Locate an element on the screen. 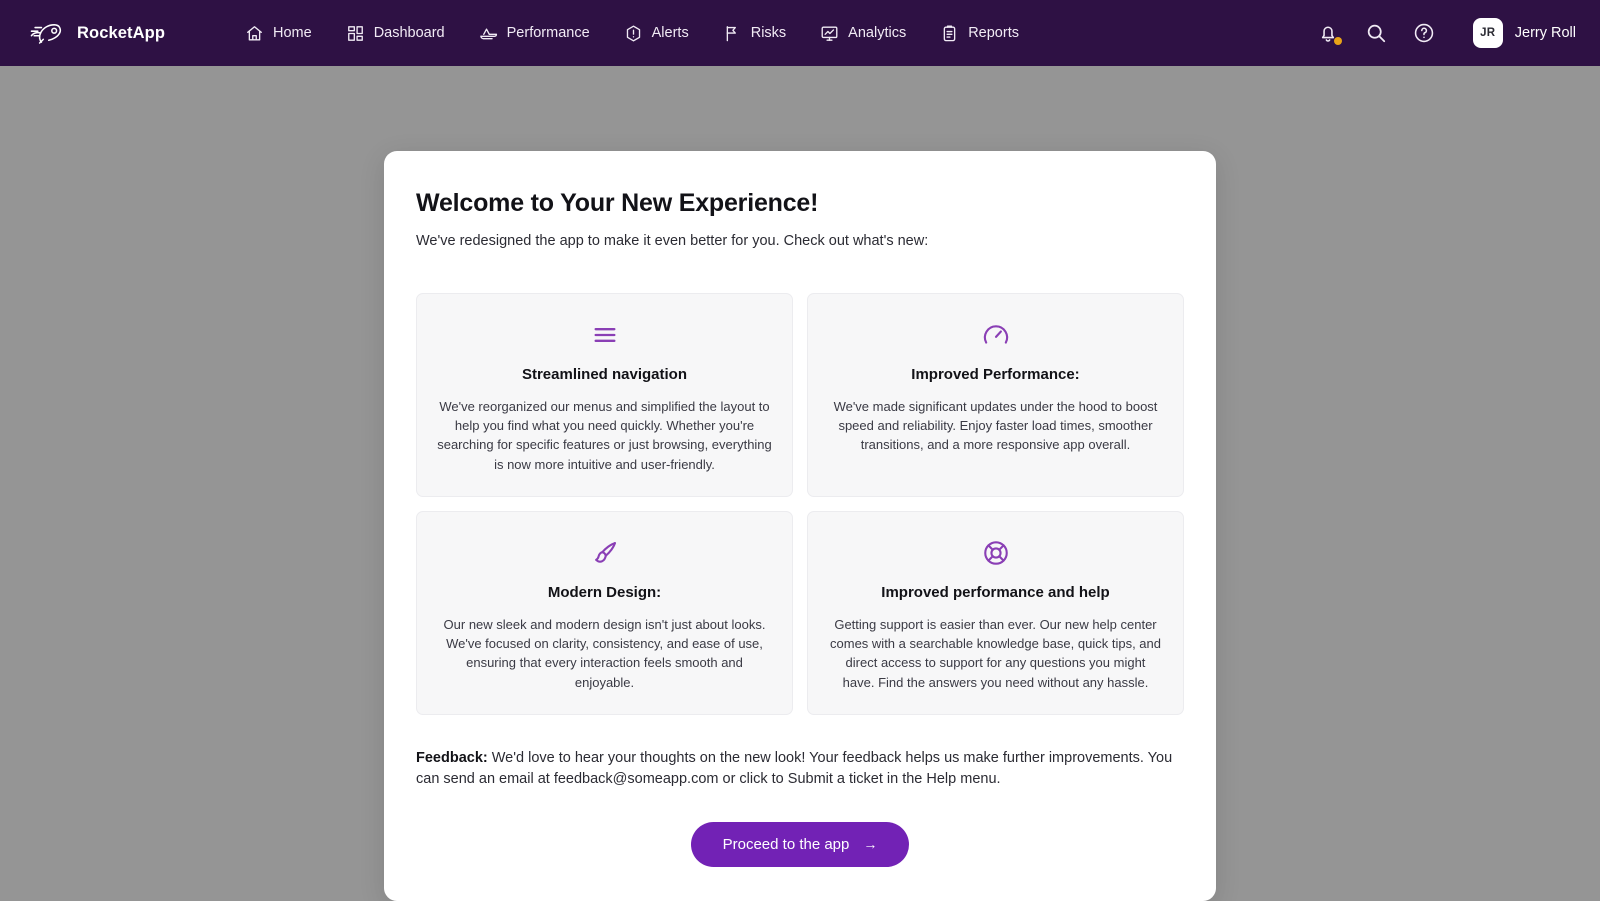 This screenshot has height=901, width=1600. brand-name: RocketApp is located at coordinates (121, 32).